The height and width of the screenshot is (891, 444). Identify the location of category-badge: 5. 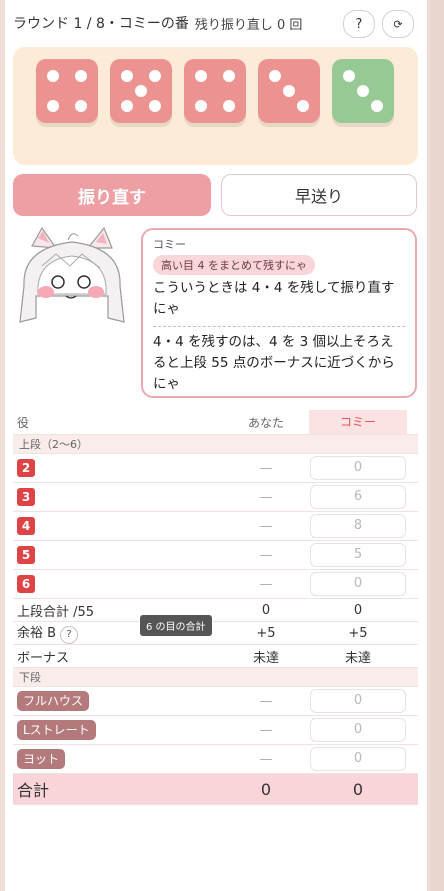
(26, 555).